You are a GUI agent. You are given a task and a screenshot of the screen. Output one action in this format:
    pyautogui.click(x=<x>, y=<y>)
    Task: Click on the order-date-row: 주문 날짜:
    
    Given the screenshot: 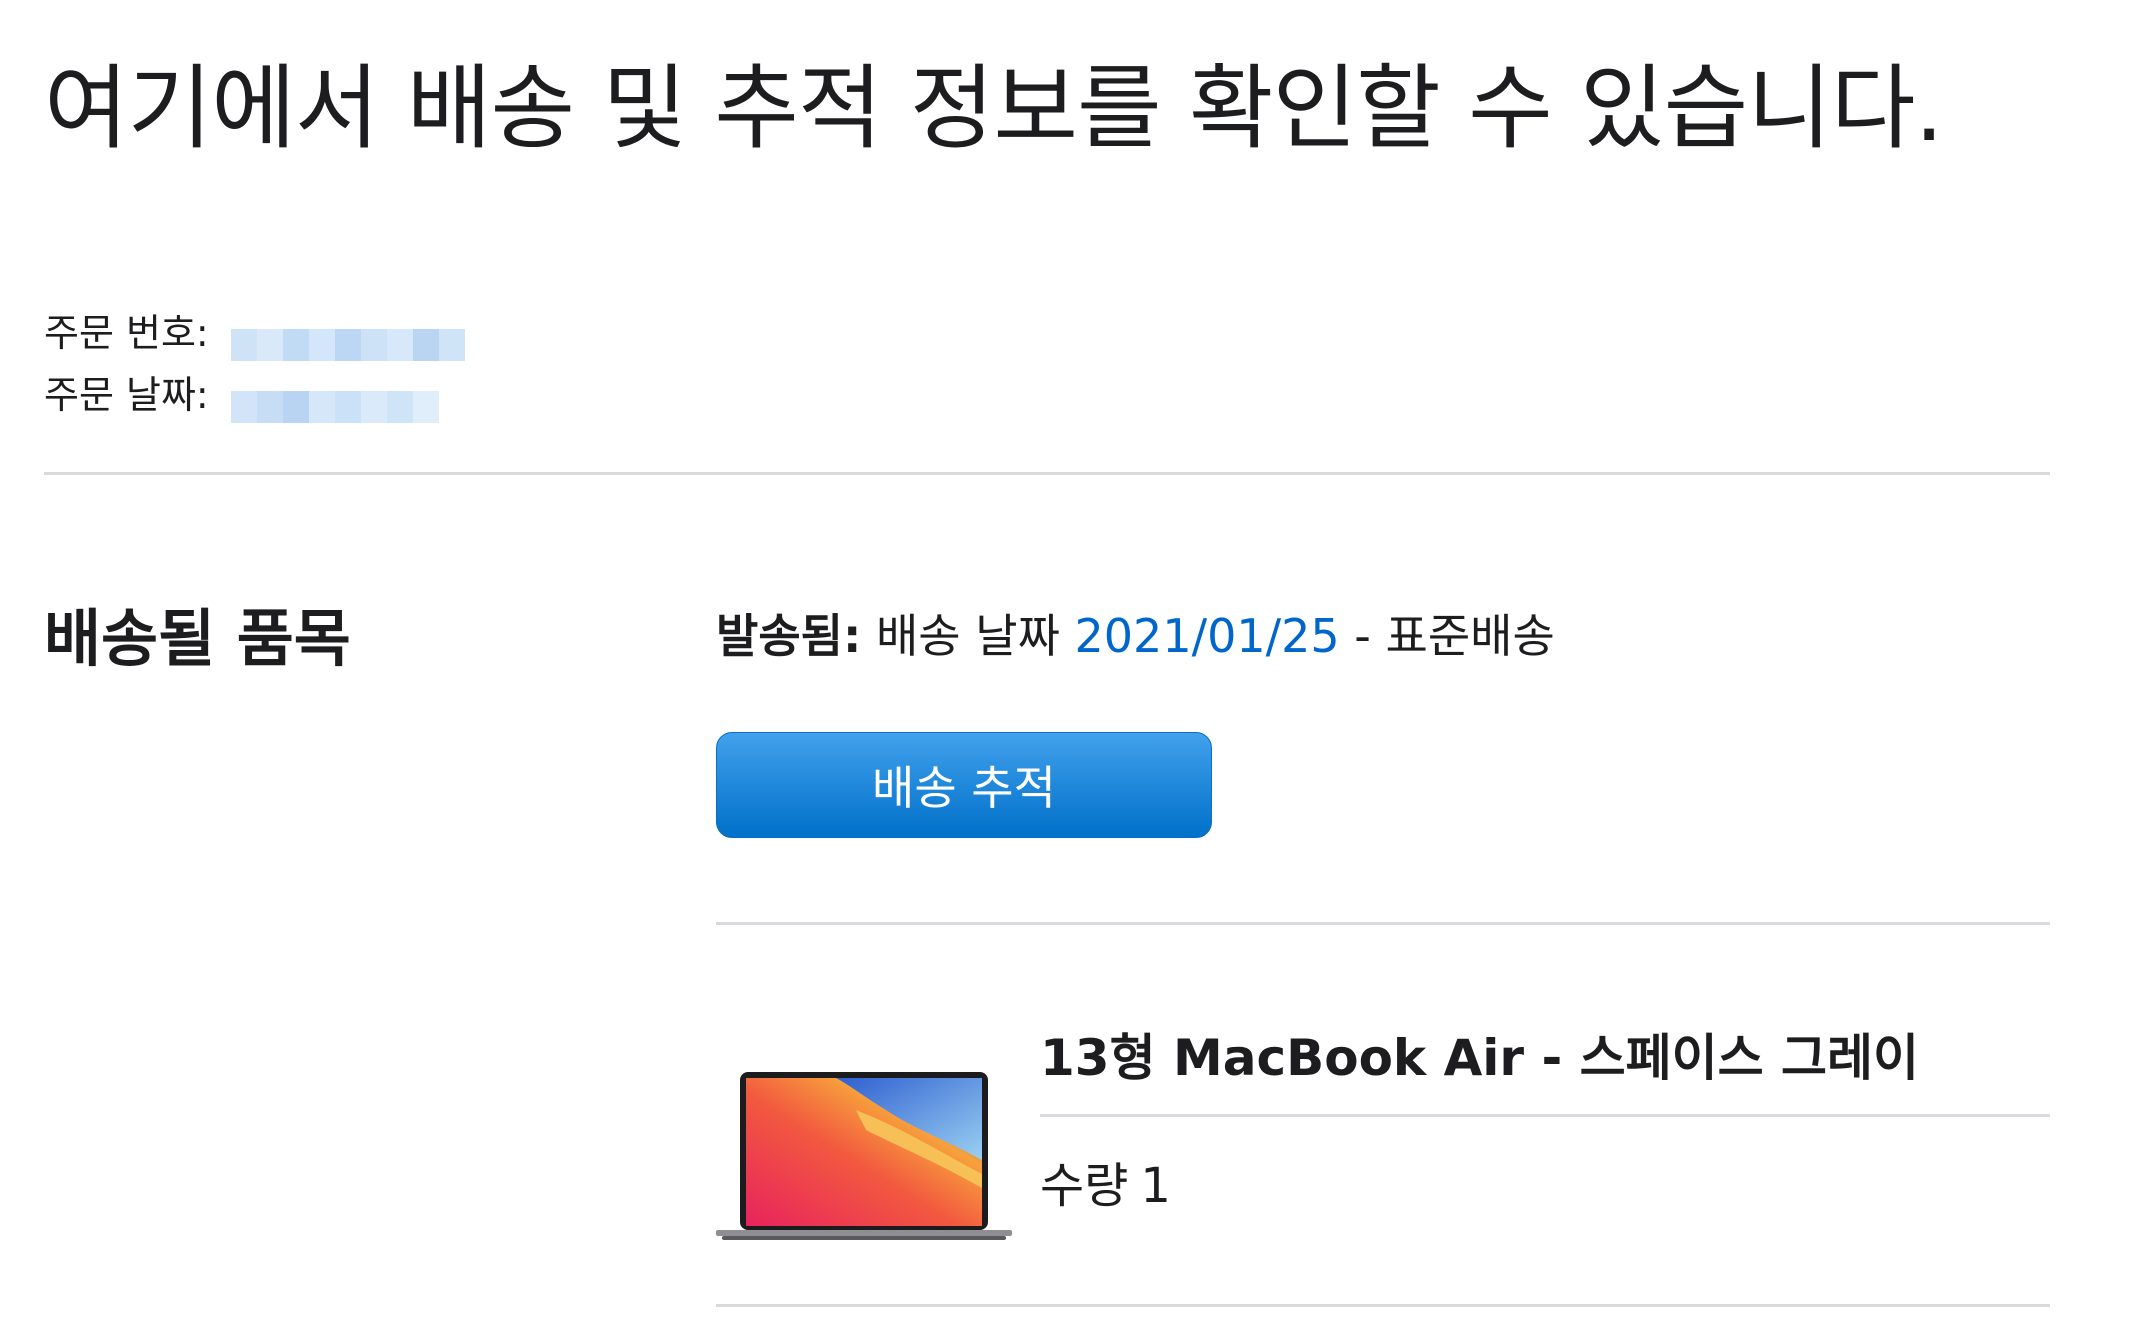 What is the action you would take?
    pyautogui.click(x=254, y=395)
    